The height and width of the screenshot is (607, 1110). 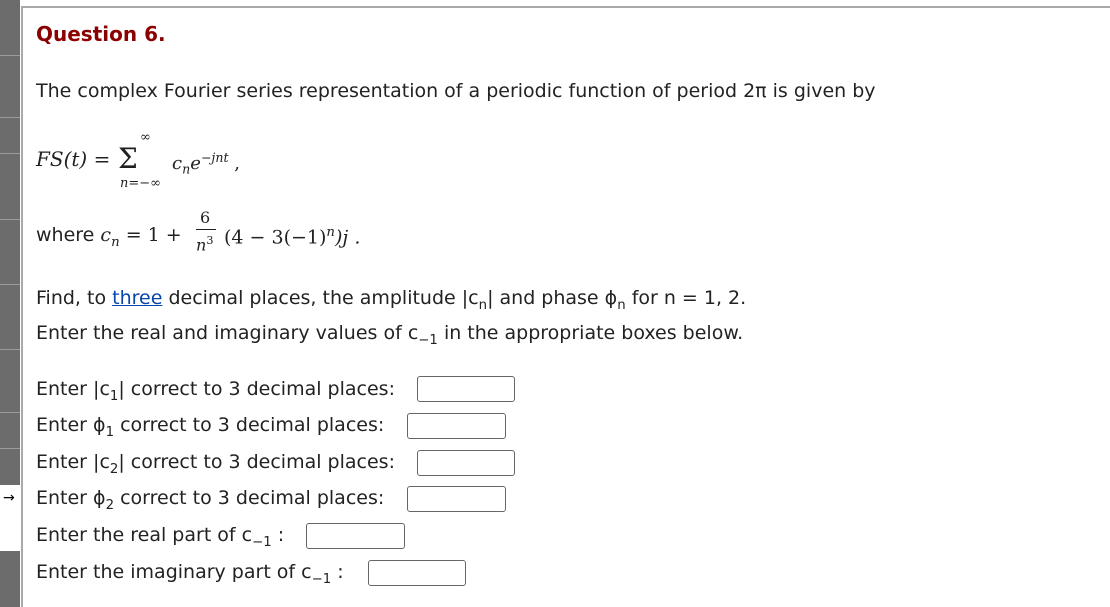 I want to click on where-clause: where cn = 1 +, so click(x=109, y=237).